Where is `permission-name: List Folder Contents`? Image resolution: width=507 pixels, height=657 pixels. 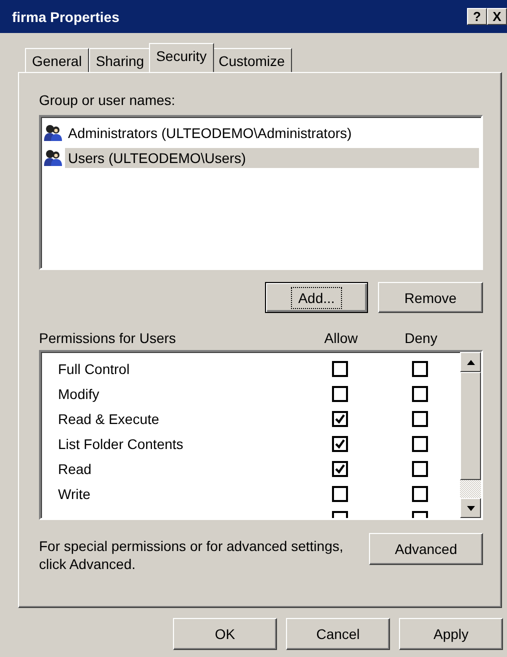 permission-name: List Folder Contents is located at coordinates (120, 444).